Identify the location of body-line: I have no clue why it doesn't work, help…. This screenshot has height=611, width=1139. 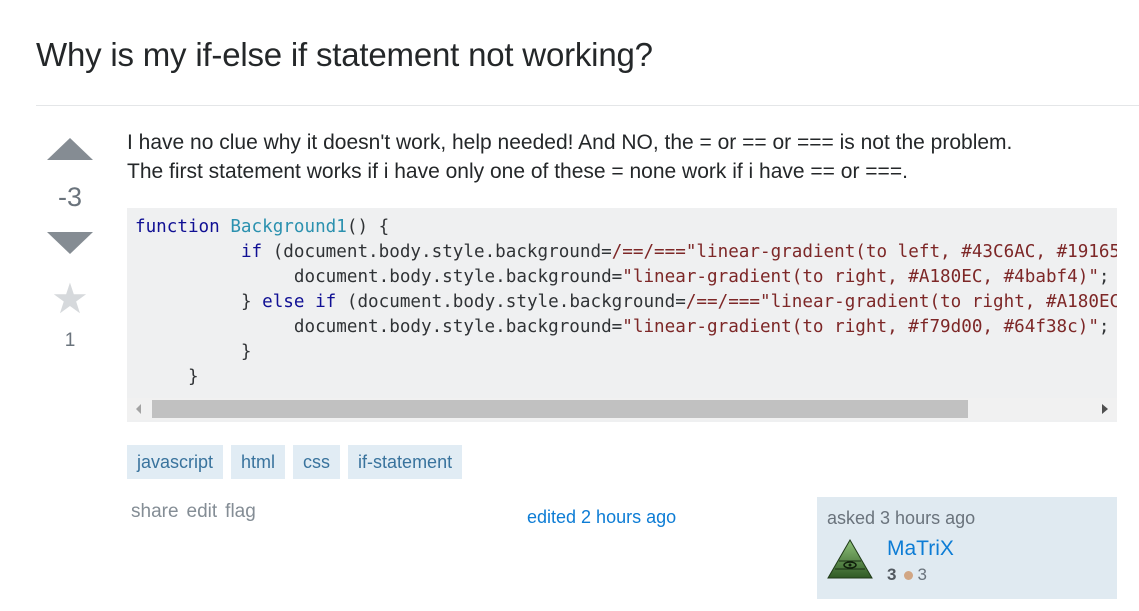
(570, 142).